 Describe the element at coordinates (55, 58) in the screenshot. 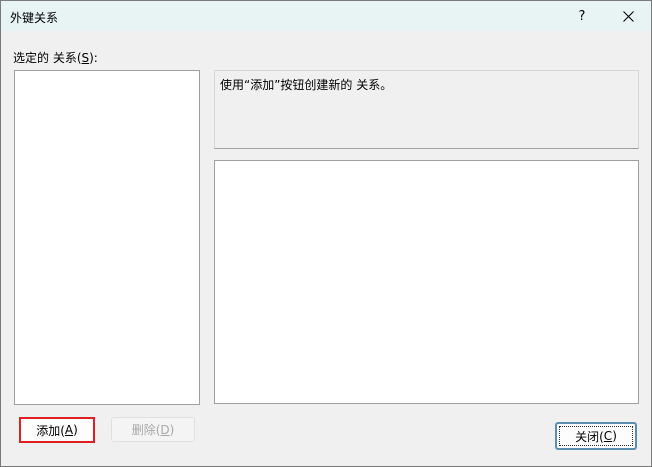

I see `selected-relationships-label: 选定的 关系(S):` at that location.